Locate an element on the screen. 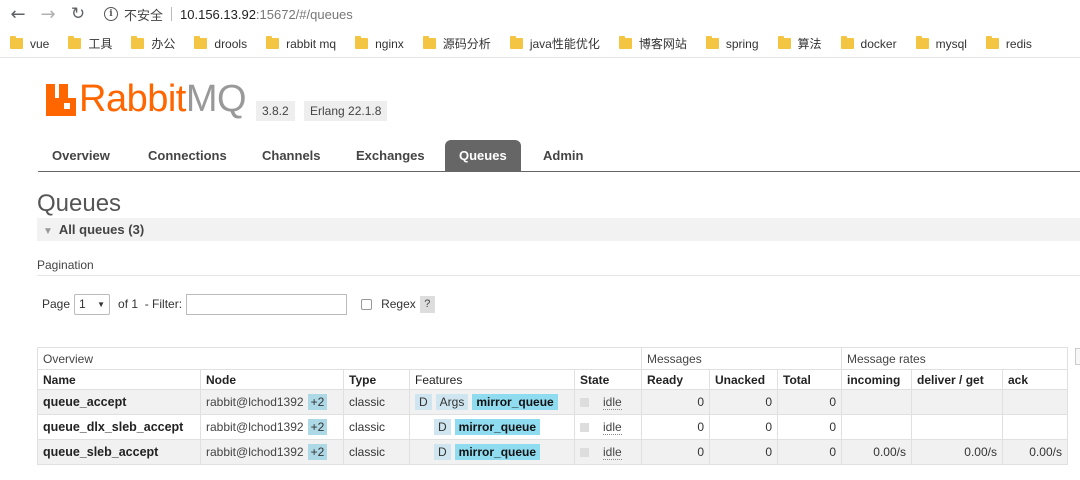 This screenshot has height=480, width=1080. rabbitmq-logo: RabbitMQ is located at coordinates (146, 99).